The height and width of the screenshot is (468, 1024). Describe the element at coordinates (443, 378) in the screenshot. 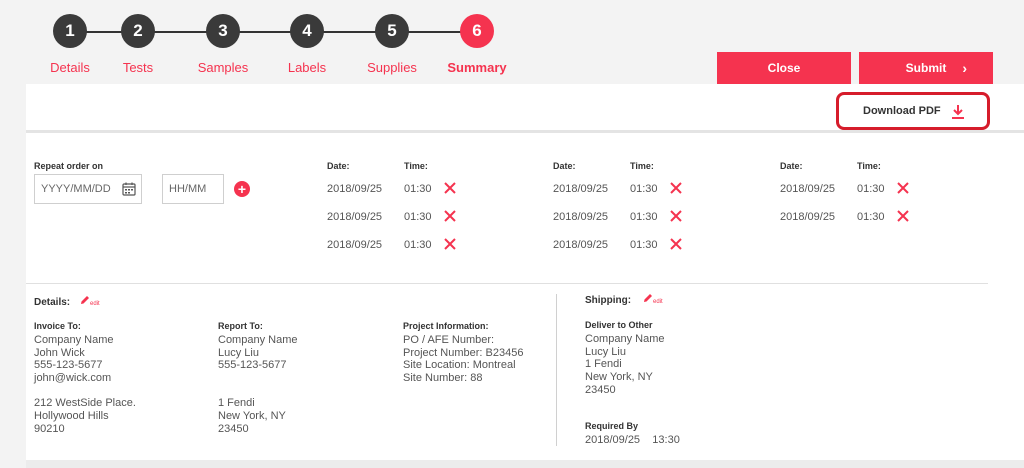

I see `project-site-number: Site Number: 88` at that location.